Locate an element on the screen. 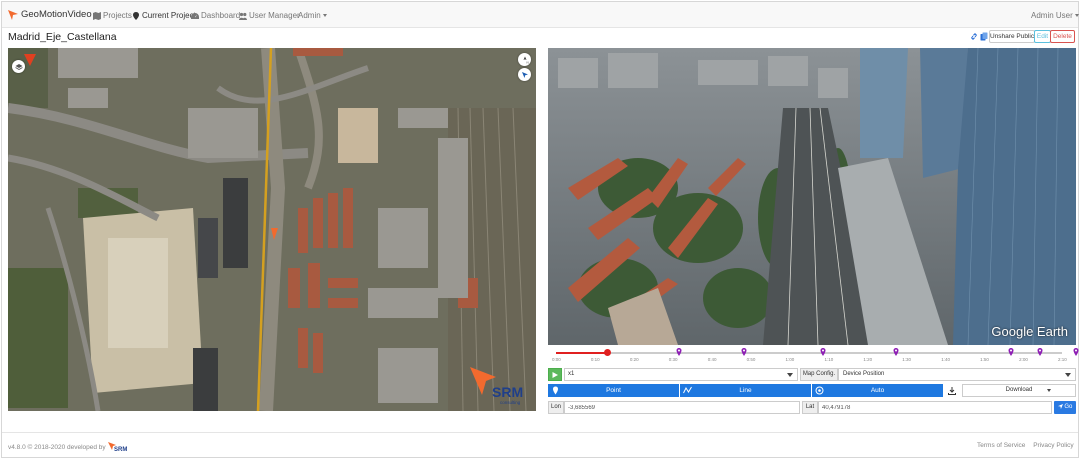 The width and height of the screenshot is (1080, 459). title-action-icons is located at coordinates (979, 36).